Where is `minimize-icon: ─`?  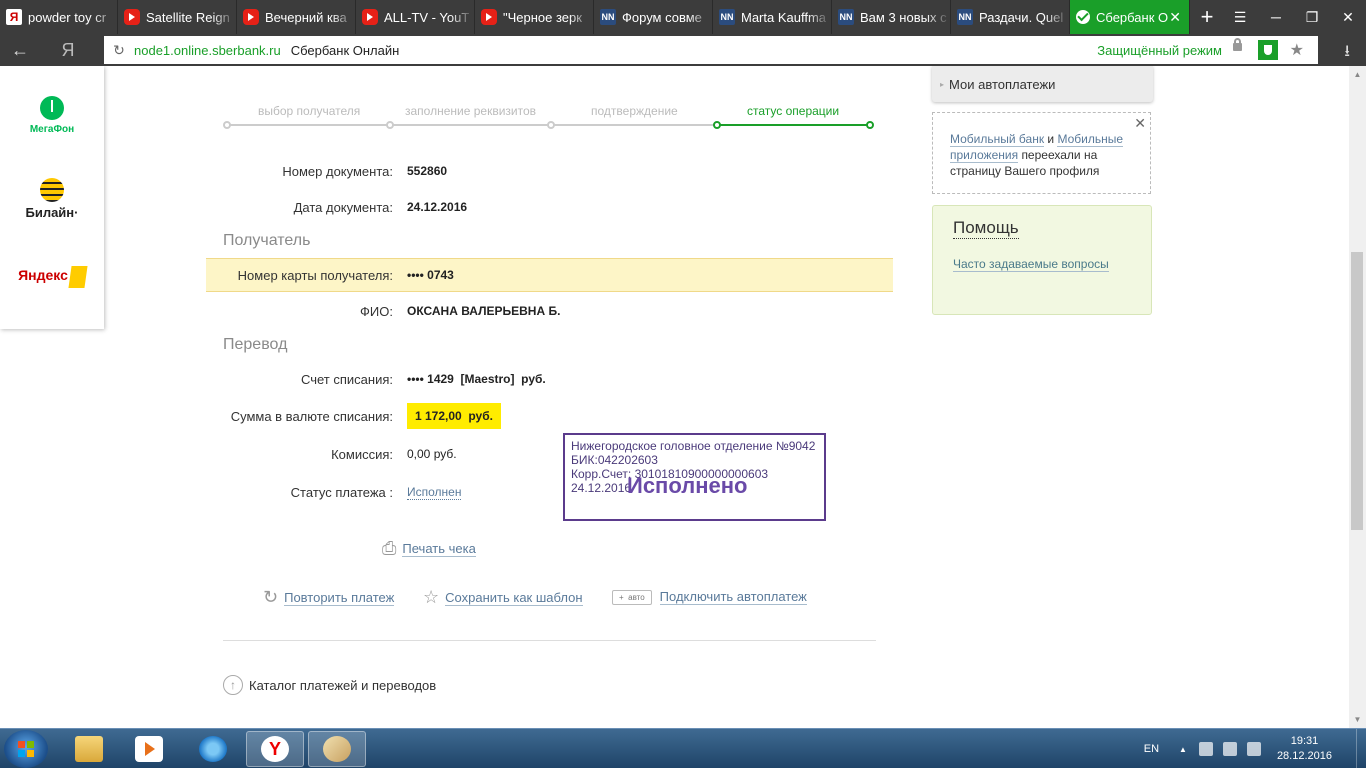 minimize-icon: ─ is located at coordinates (1276, 17).